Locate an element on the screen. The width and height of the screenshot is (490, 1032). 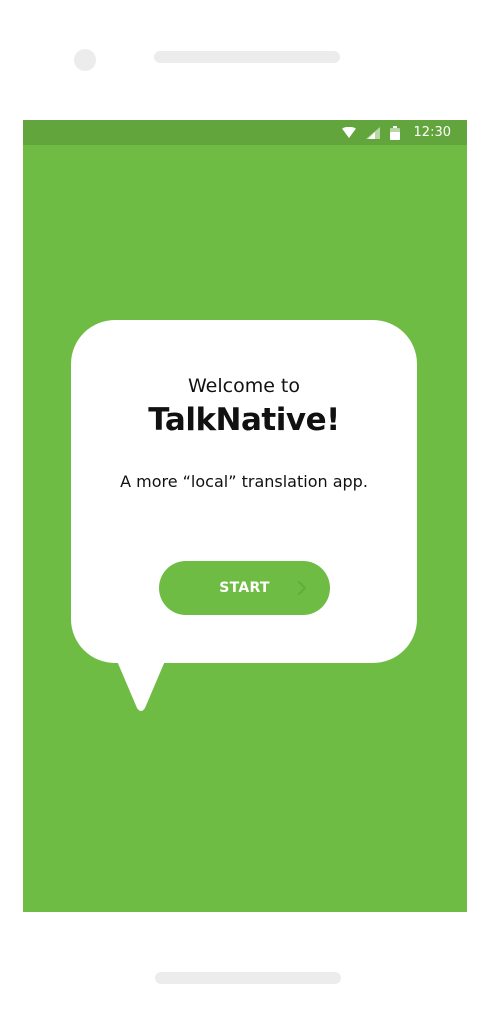
chevron-right-icon is located at coordinates (302, 590).